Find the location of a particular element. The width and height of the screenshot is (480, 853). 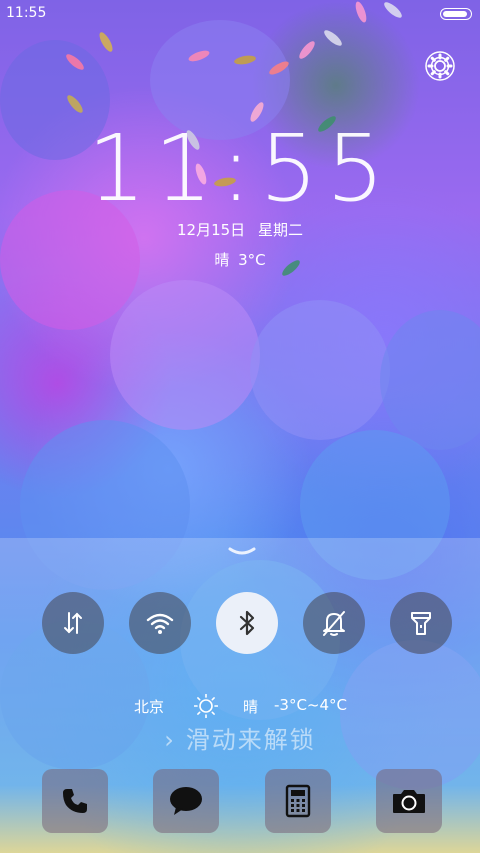

weekday-label: 星期二 is located at coordinates (280, 230).